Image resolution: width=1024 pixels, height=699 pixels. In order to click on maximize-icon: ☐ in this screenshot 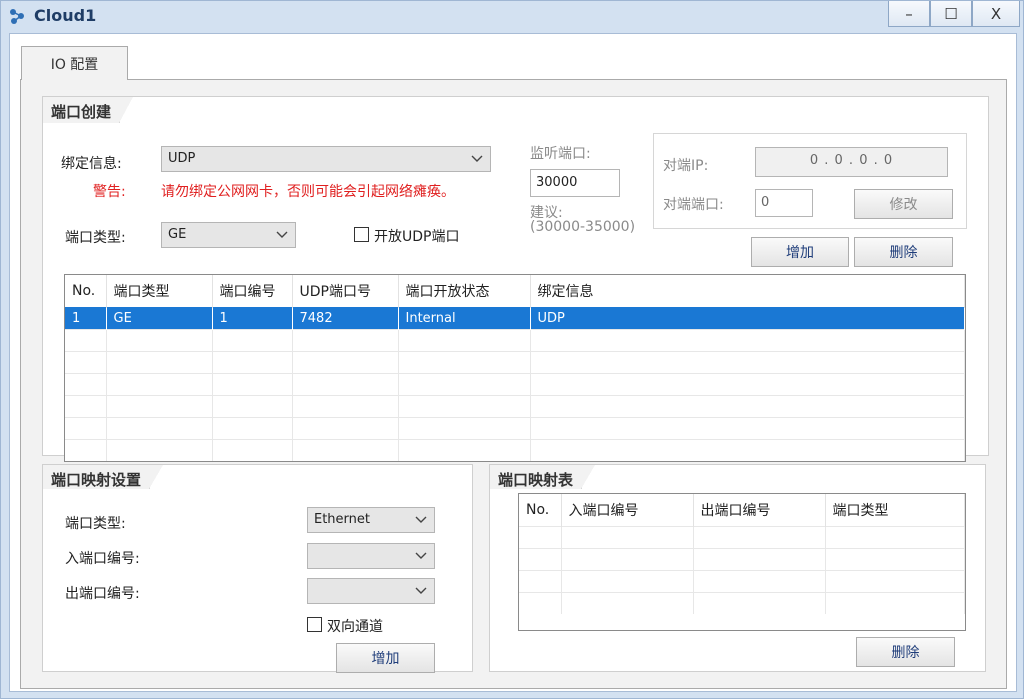, I will do `click(951, 13)`.